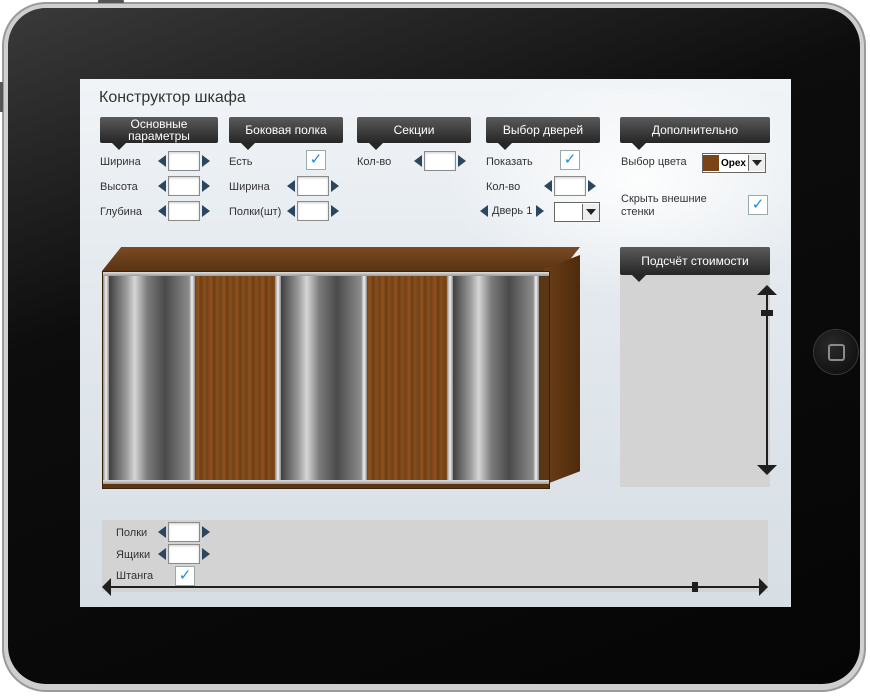 Image resolution: width=870 pixels, height=700 pixels. I want to click on scroll-left-icon, so click(106, 587).